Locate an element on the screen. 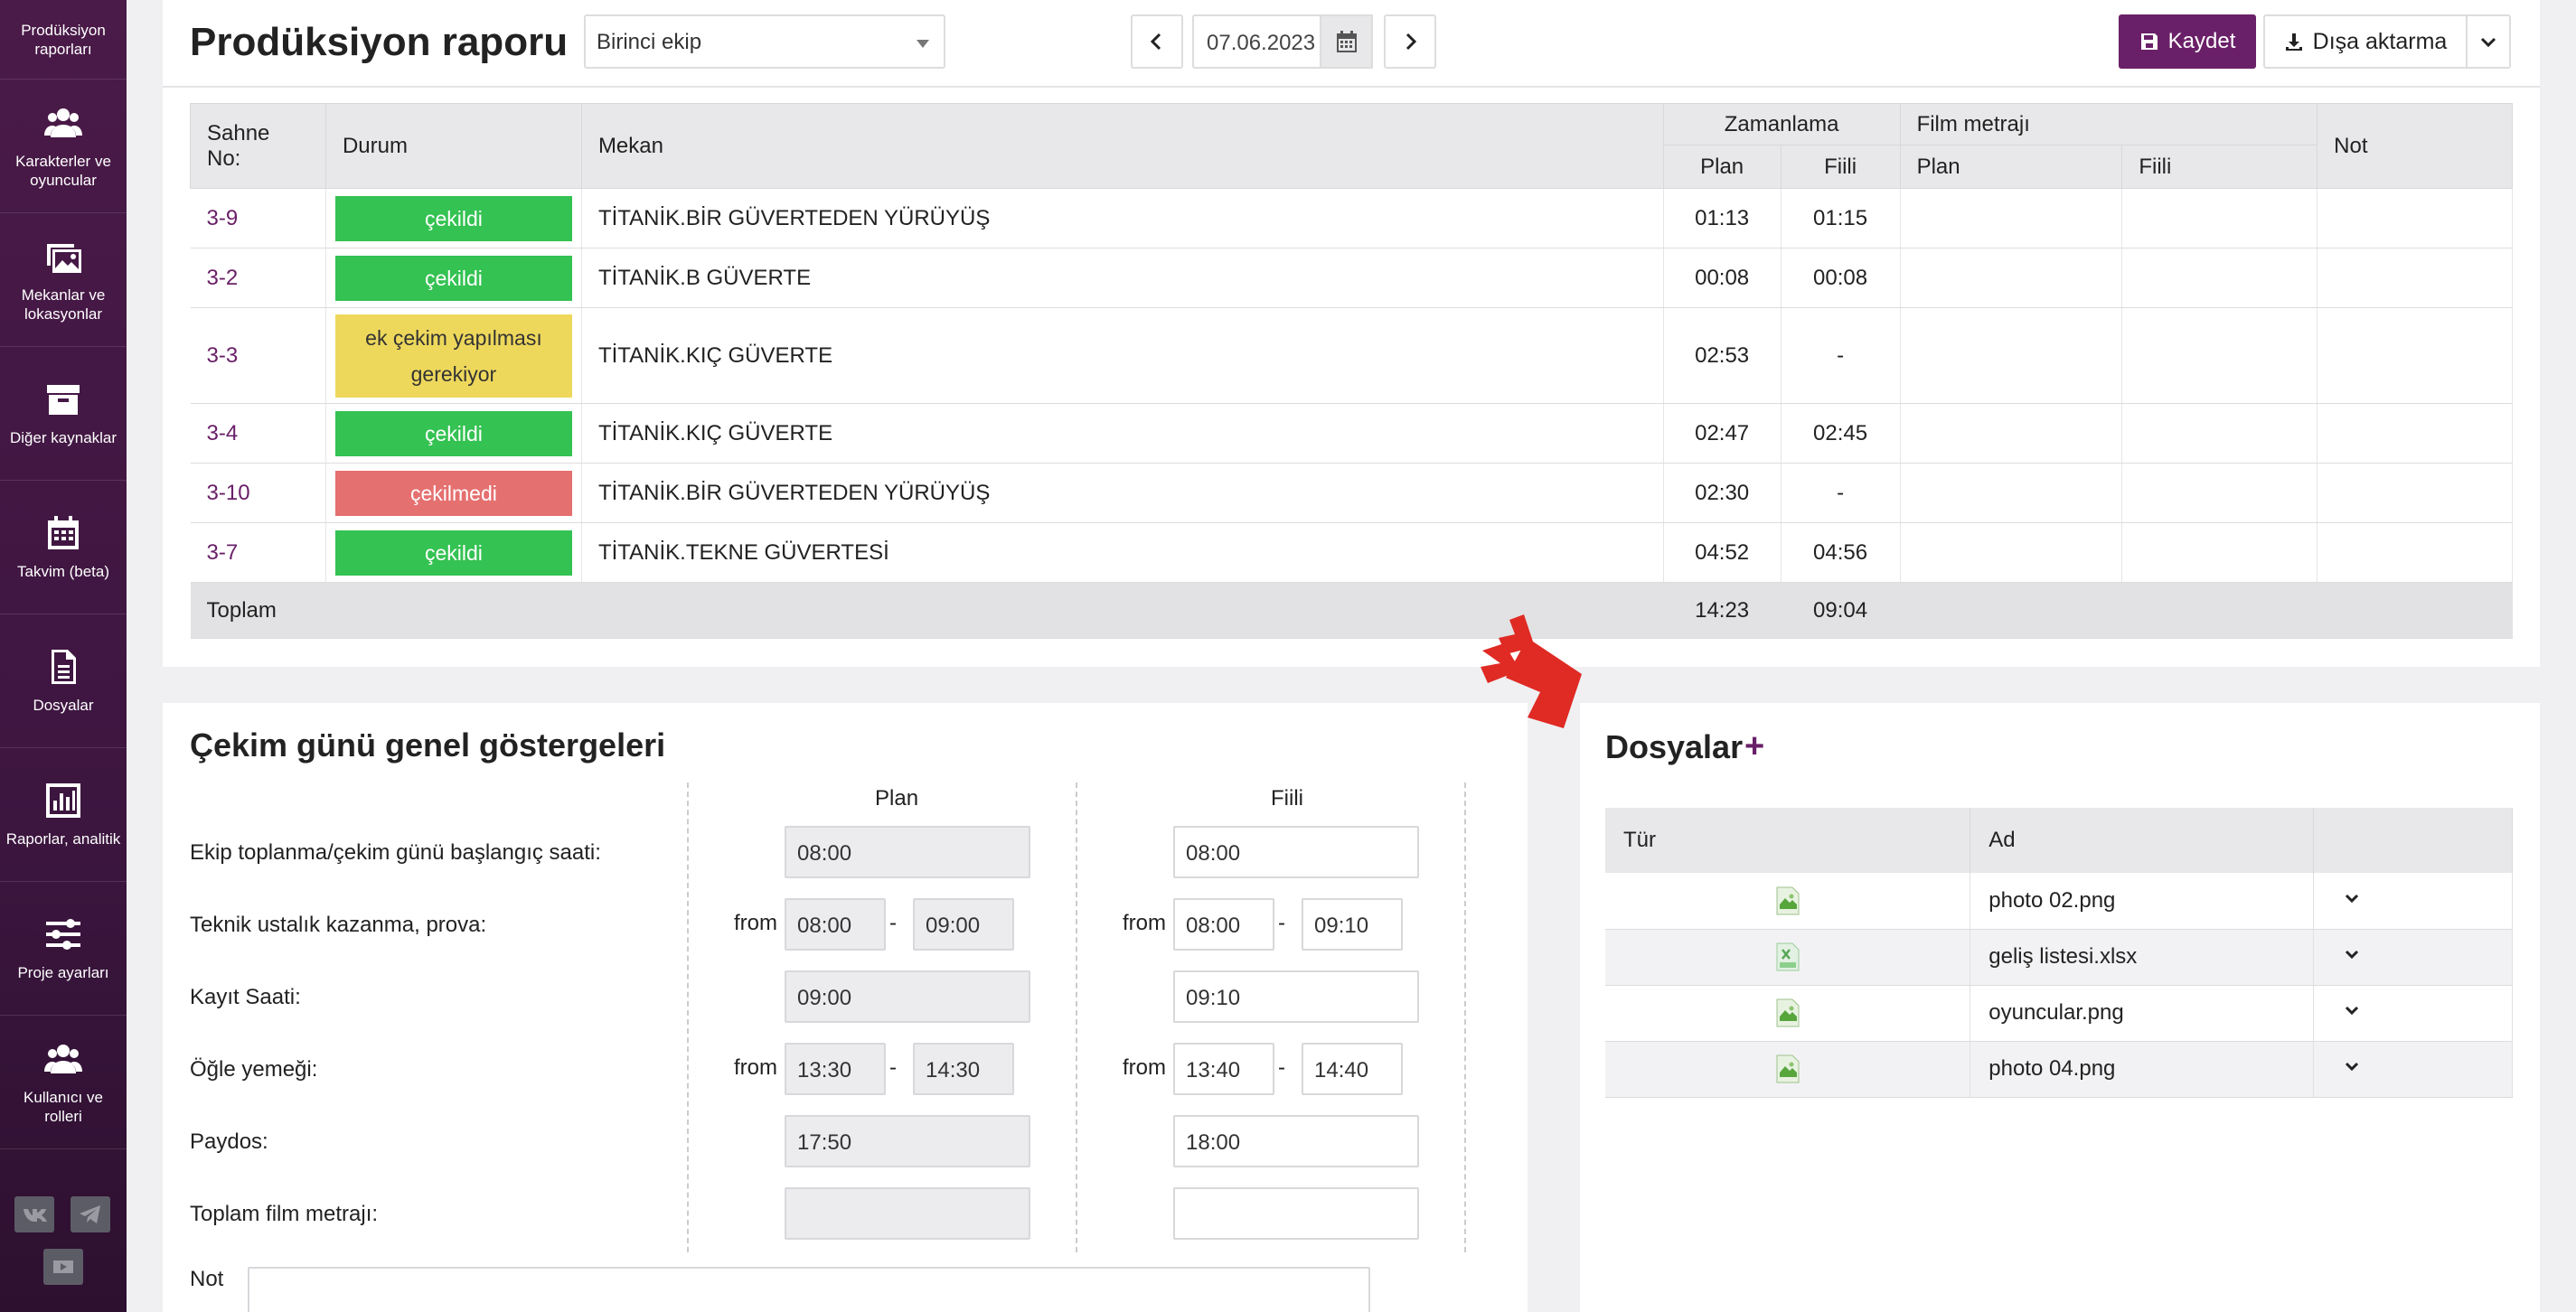 This screenshot has height=1312, width=2576. tech-actual-to-field: 09:10 is located at coordinates (1352, 924).